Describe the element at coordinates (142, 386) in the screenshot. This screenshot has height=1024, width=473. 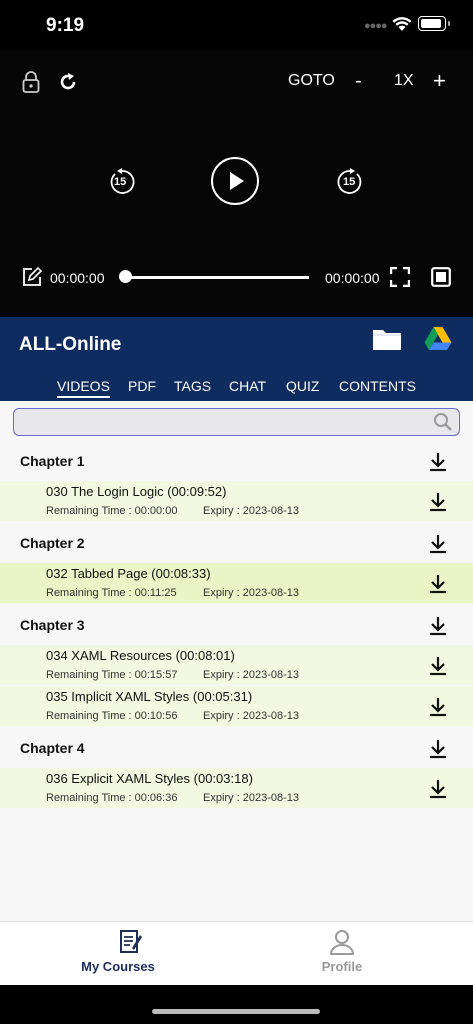
I see `tab-pdf: PDF` at that location.